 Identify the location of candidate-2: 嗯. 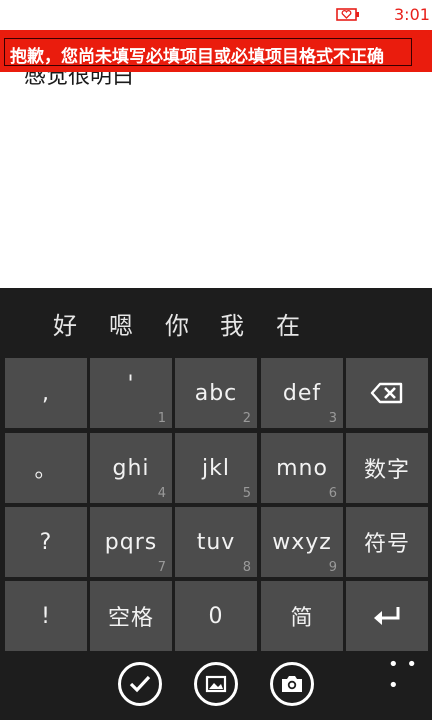
(121, 323).